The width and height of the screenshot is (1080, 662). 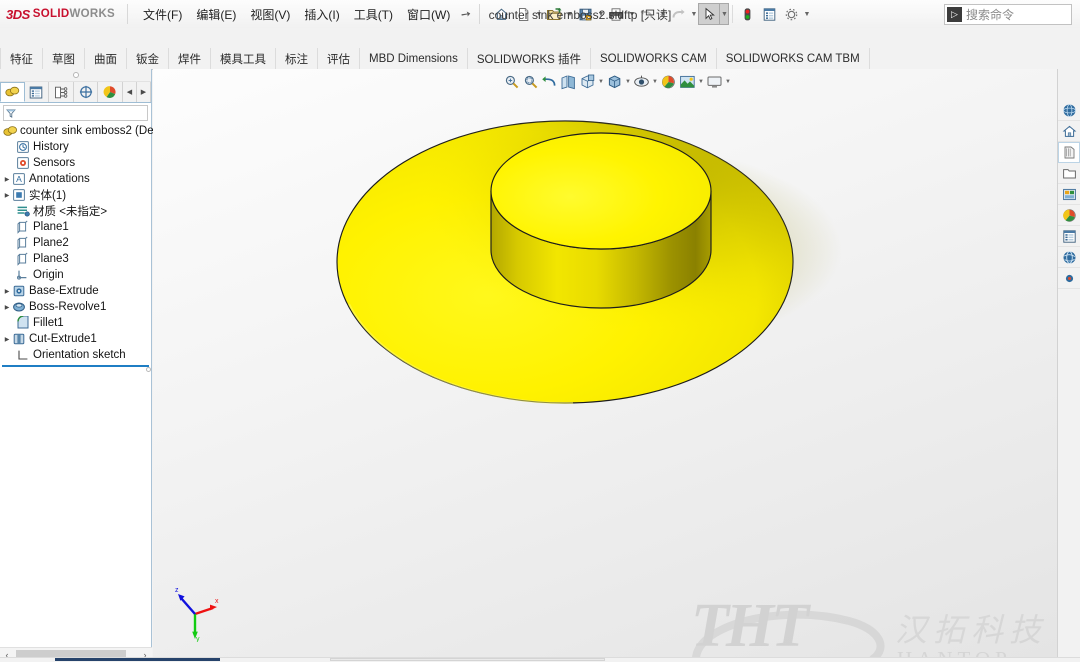 I want to click on tab-mbd-dimensions: MBD Dimensions, so click(x=413, y=58).